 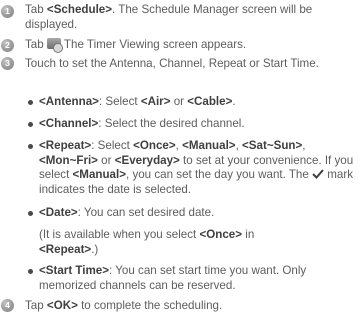 What do you see at coordinates (171, 123) in the screenshot?
I see `channel-text: : Select the desired channel.` at bounding box center [171, 123].